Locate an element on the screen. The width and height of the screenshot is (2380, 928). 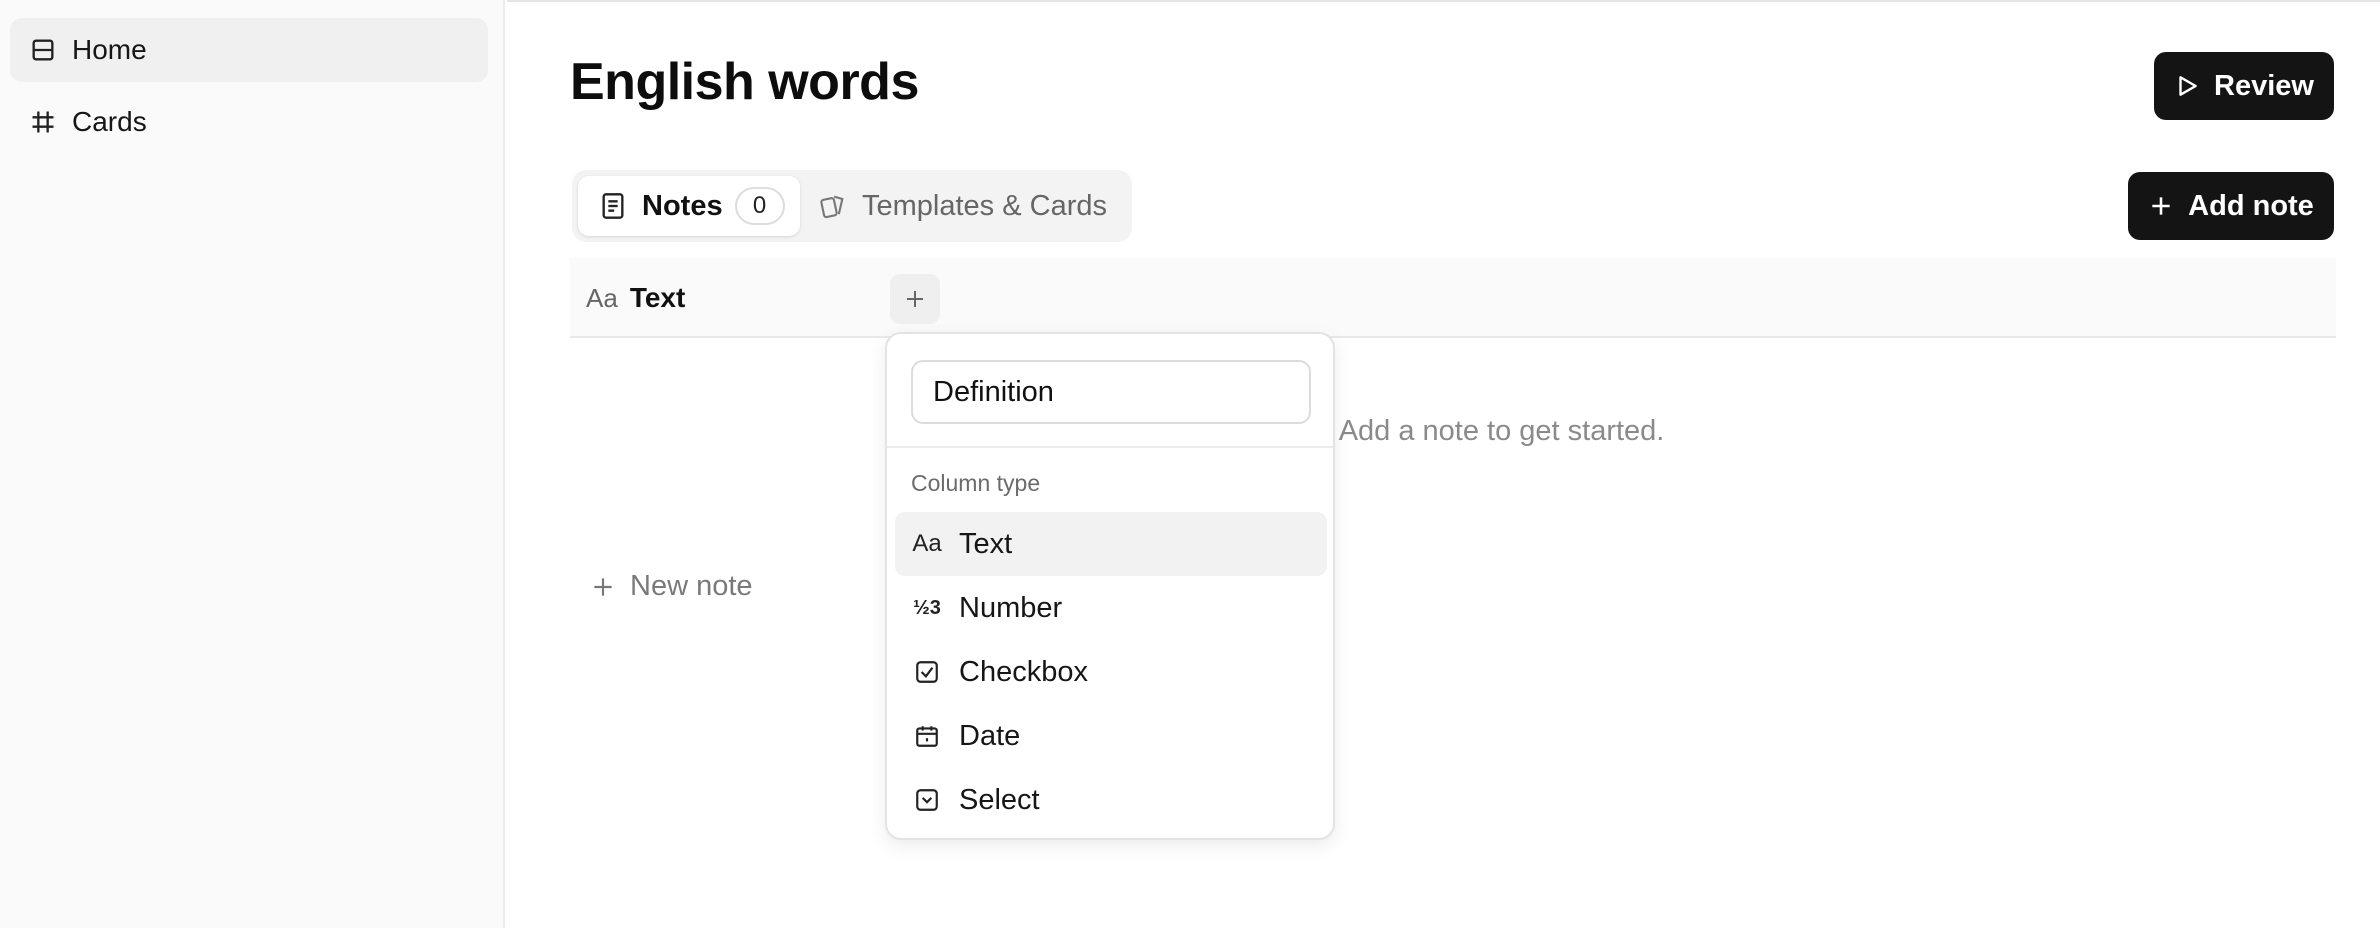
empty-state-text: et. Add a note to get started. is located at coordinates (1482, 431).